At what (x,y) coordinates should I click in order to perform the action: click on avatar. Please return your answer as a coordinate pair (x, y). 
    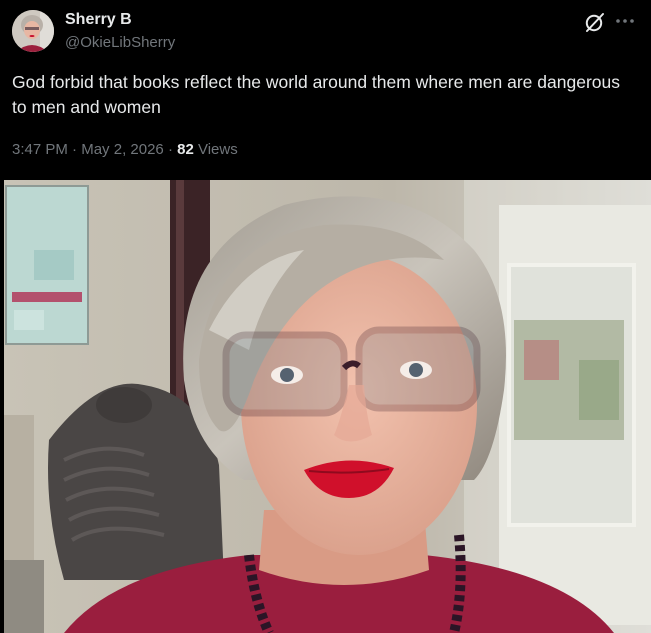
    Looking at the image, I should click on (33, 31).